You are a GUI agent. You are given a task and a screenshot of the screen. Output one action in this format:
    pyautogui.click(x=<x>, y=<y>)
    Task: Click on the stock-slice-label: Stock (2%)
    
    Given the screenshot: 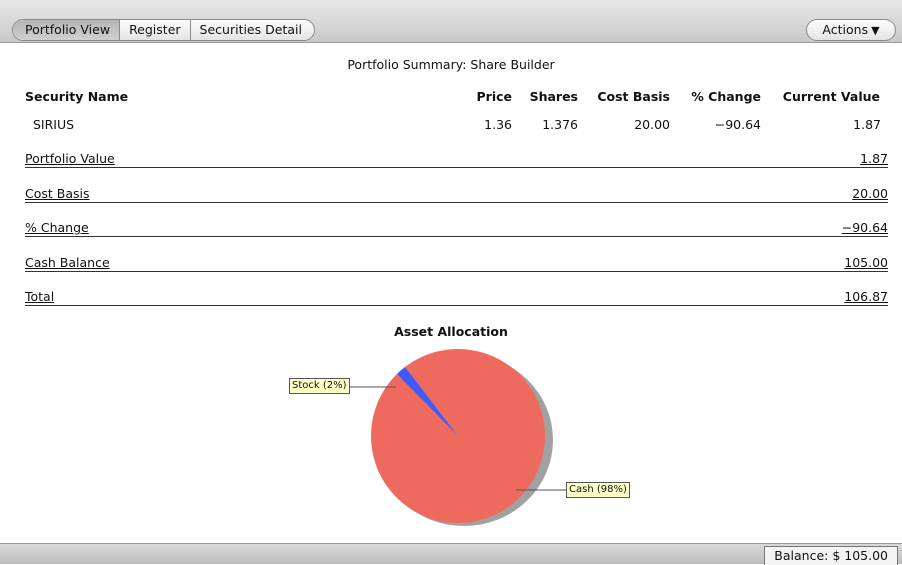 What is the action you would take?
    pyautogui.click(x=319, y=386)
    